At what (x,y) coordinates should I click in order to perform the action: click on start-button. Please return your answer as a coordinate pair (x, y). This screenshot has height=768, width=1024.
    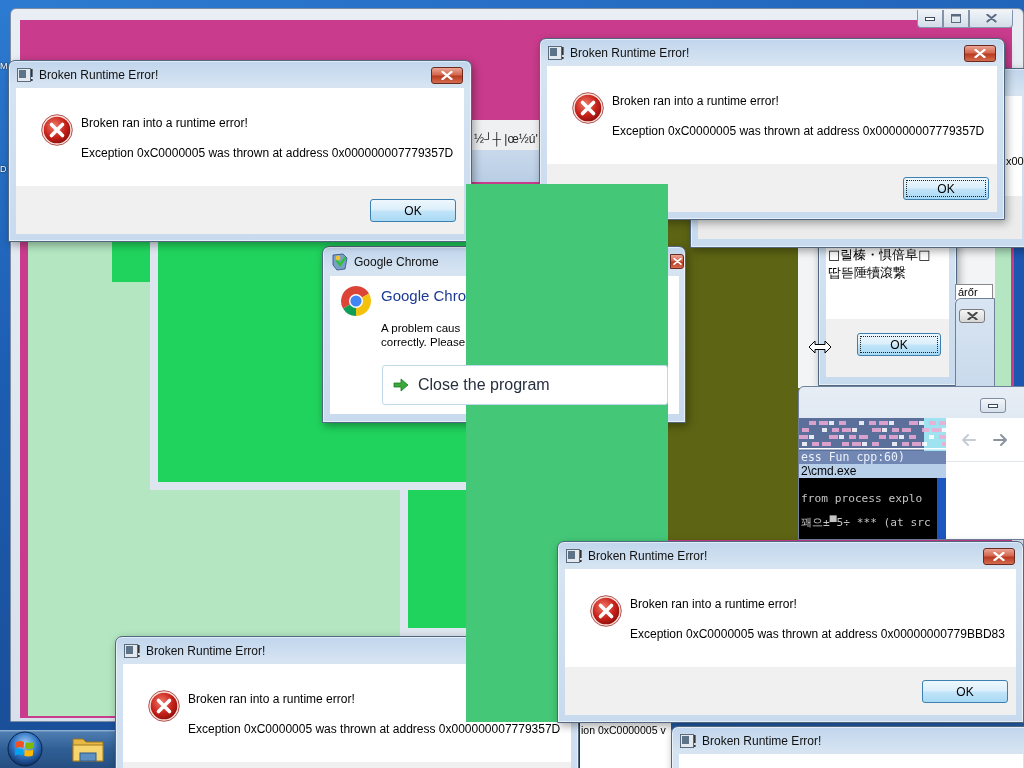
    Looking at the image, I should click on (25, 749).